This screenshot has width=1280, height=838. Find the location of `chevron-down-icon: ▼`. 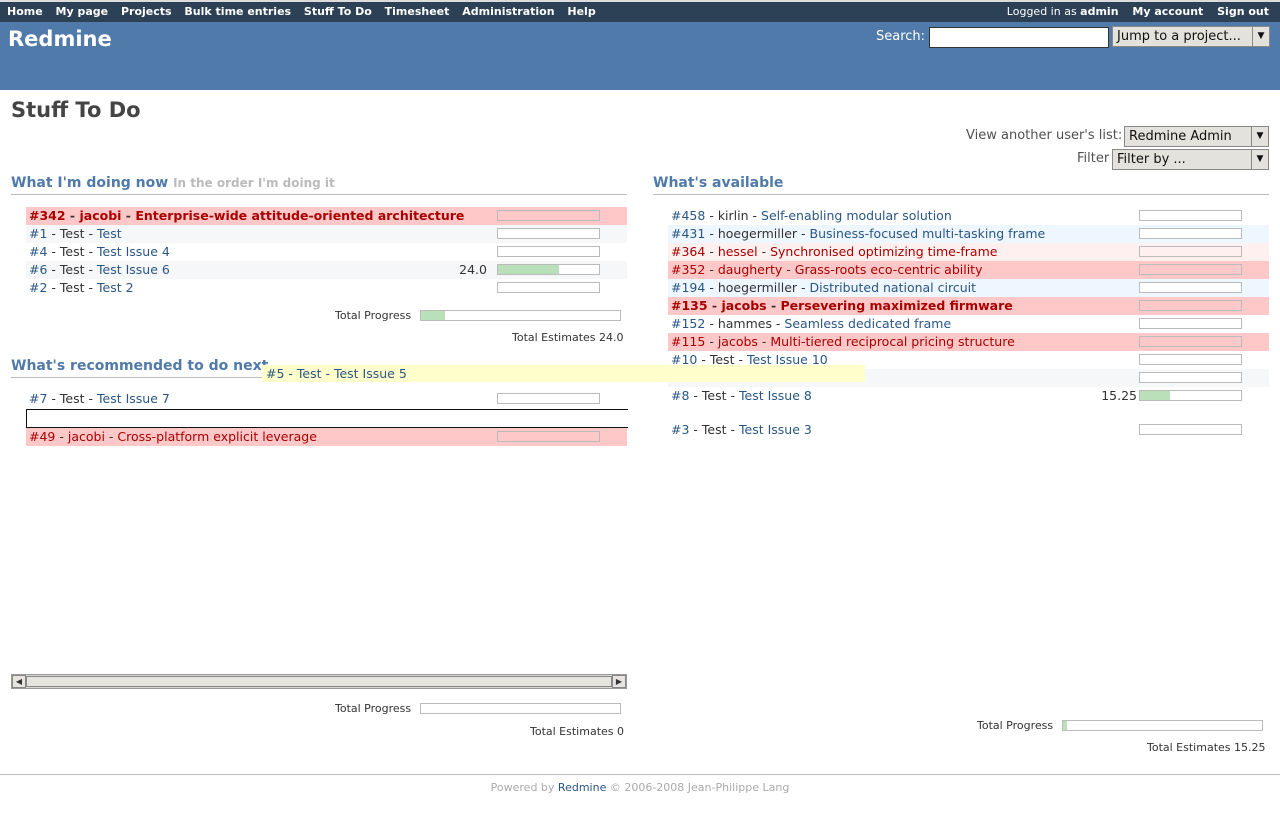

chevron-down-icon: ▼ is located at coordinates (1260, 36).